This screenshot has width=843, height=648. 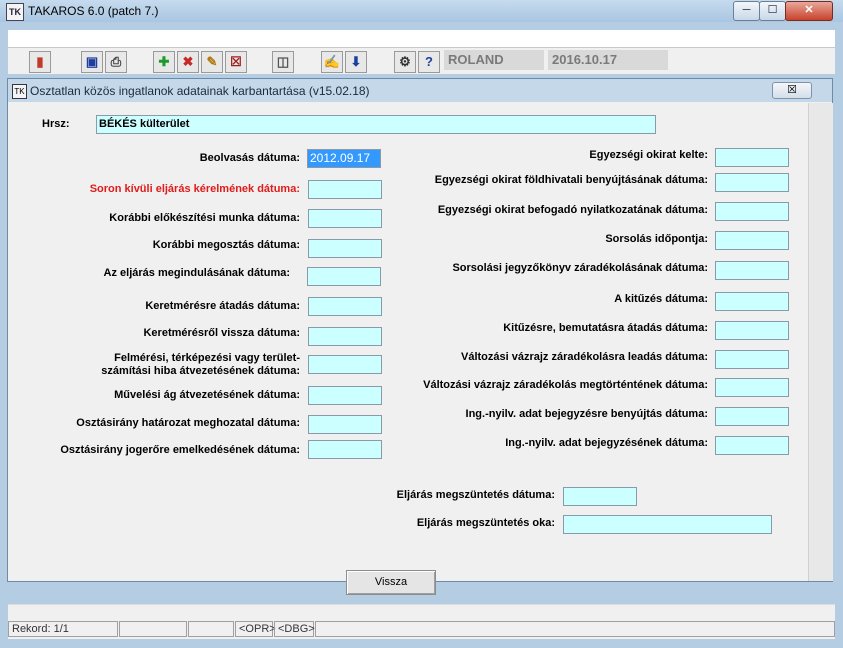 What do you see at coordinates (283, 62) in the screenshot?
I see `database-icon: ◫` at bounding box center [283, 62].